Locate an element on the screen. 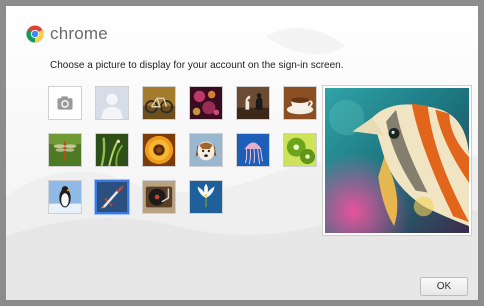  picture-bicycle is located at coordinates (159, 103).